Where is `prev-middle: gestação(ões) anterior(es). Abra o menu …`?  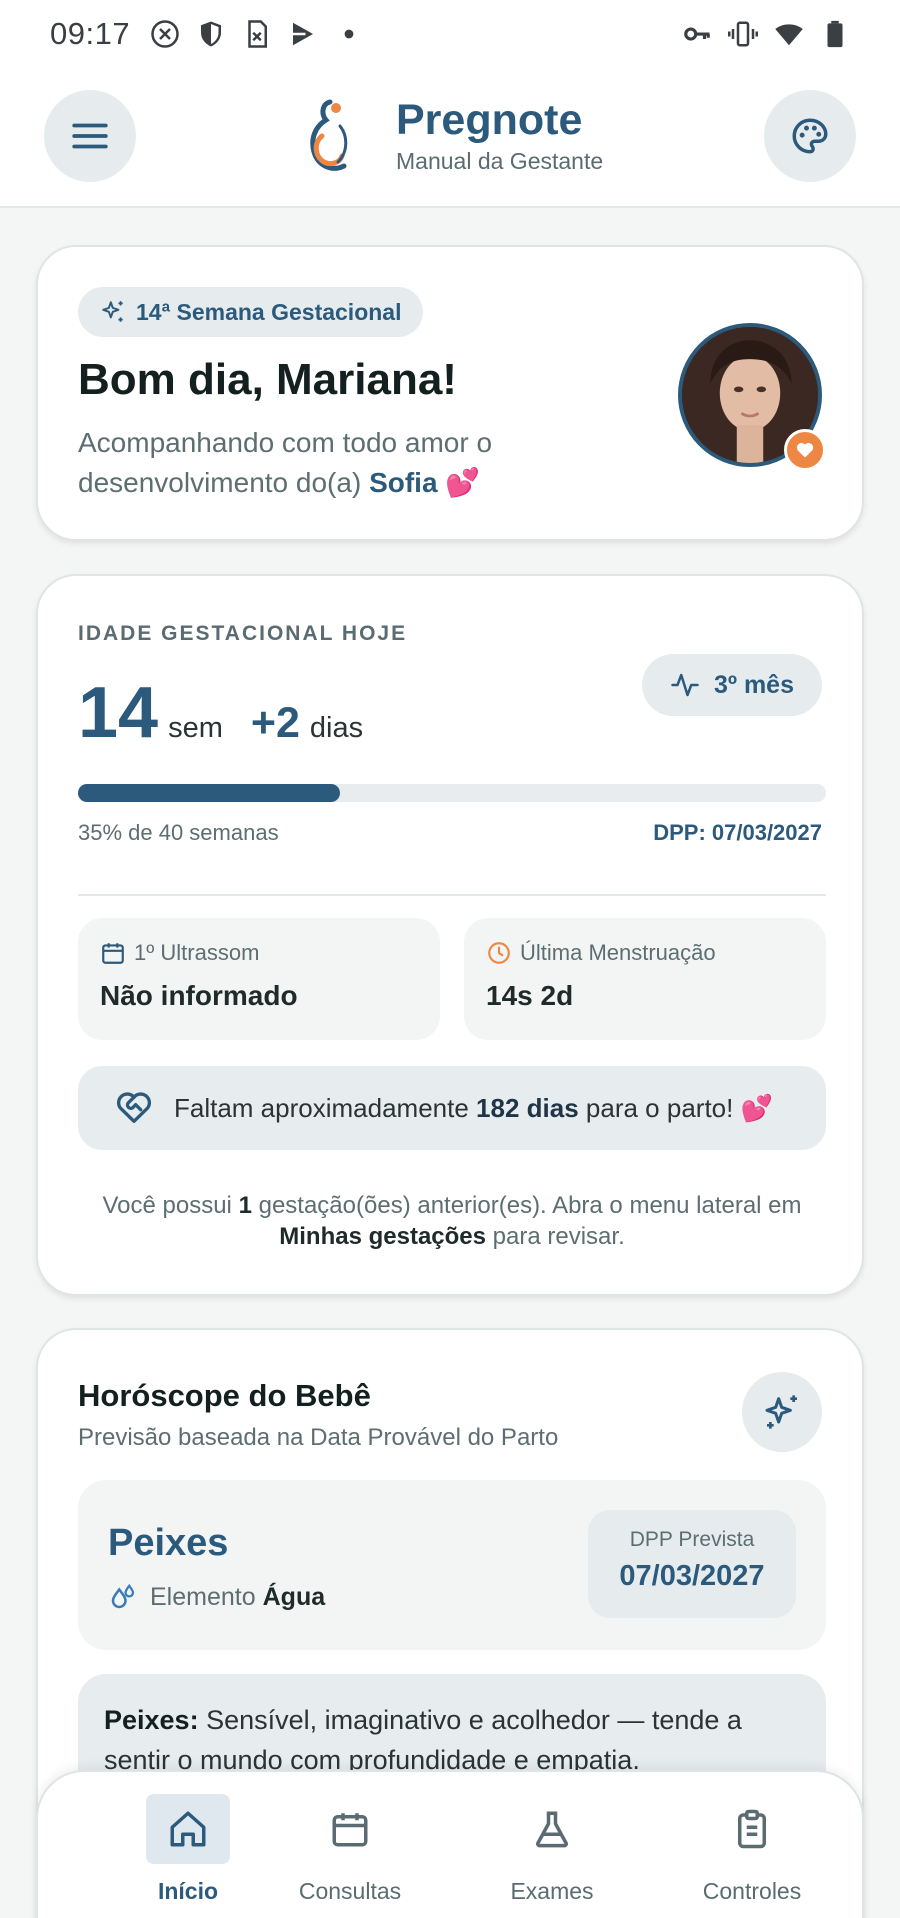 prev-middle: gestação(ões) anterior(es). Abra o menu … is located at coordinates (530, 1205).